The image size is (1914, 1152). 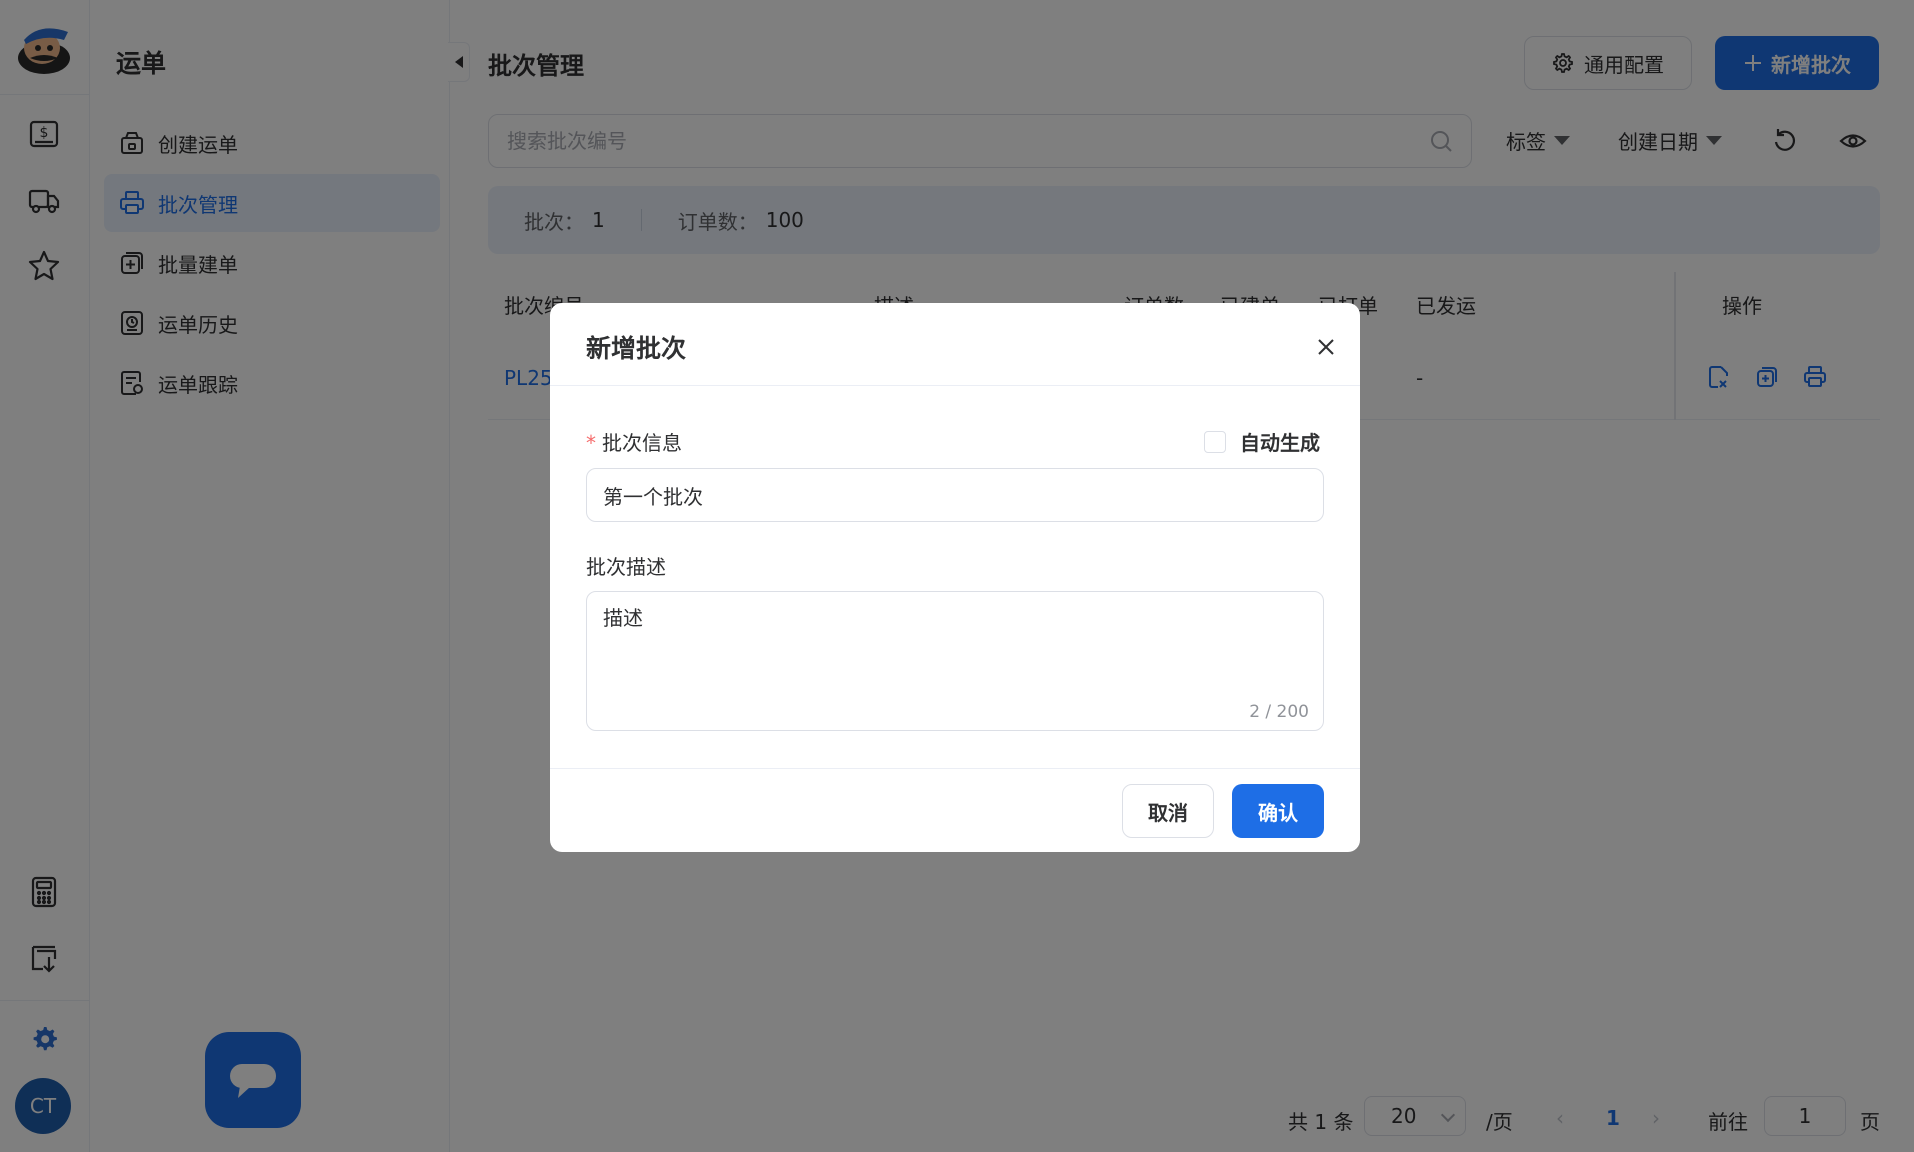 I want to click on confirm-button: 确认, so click(x=1278, y=811).